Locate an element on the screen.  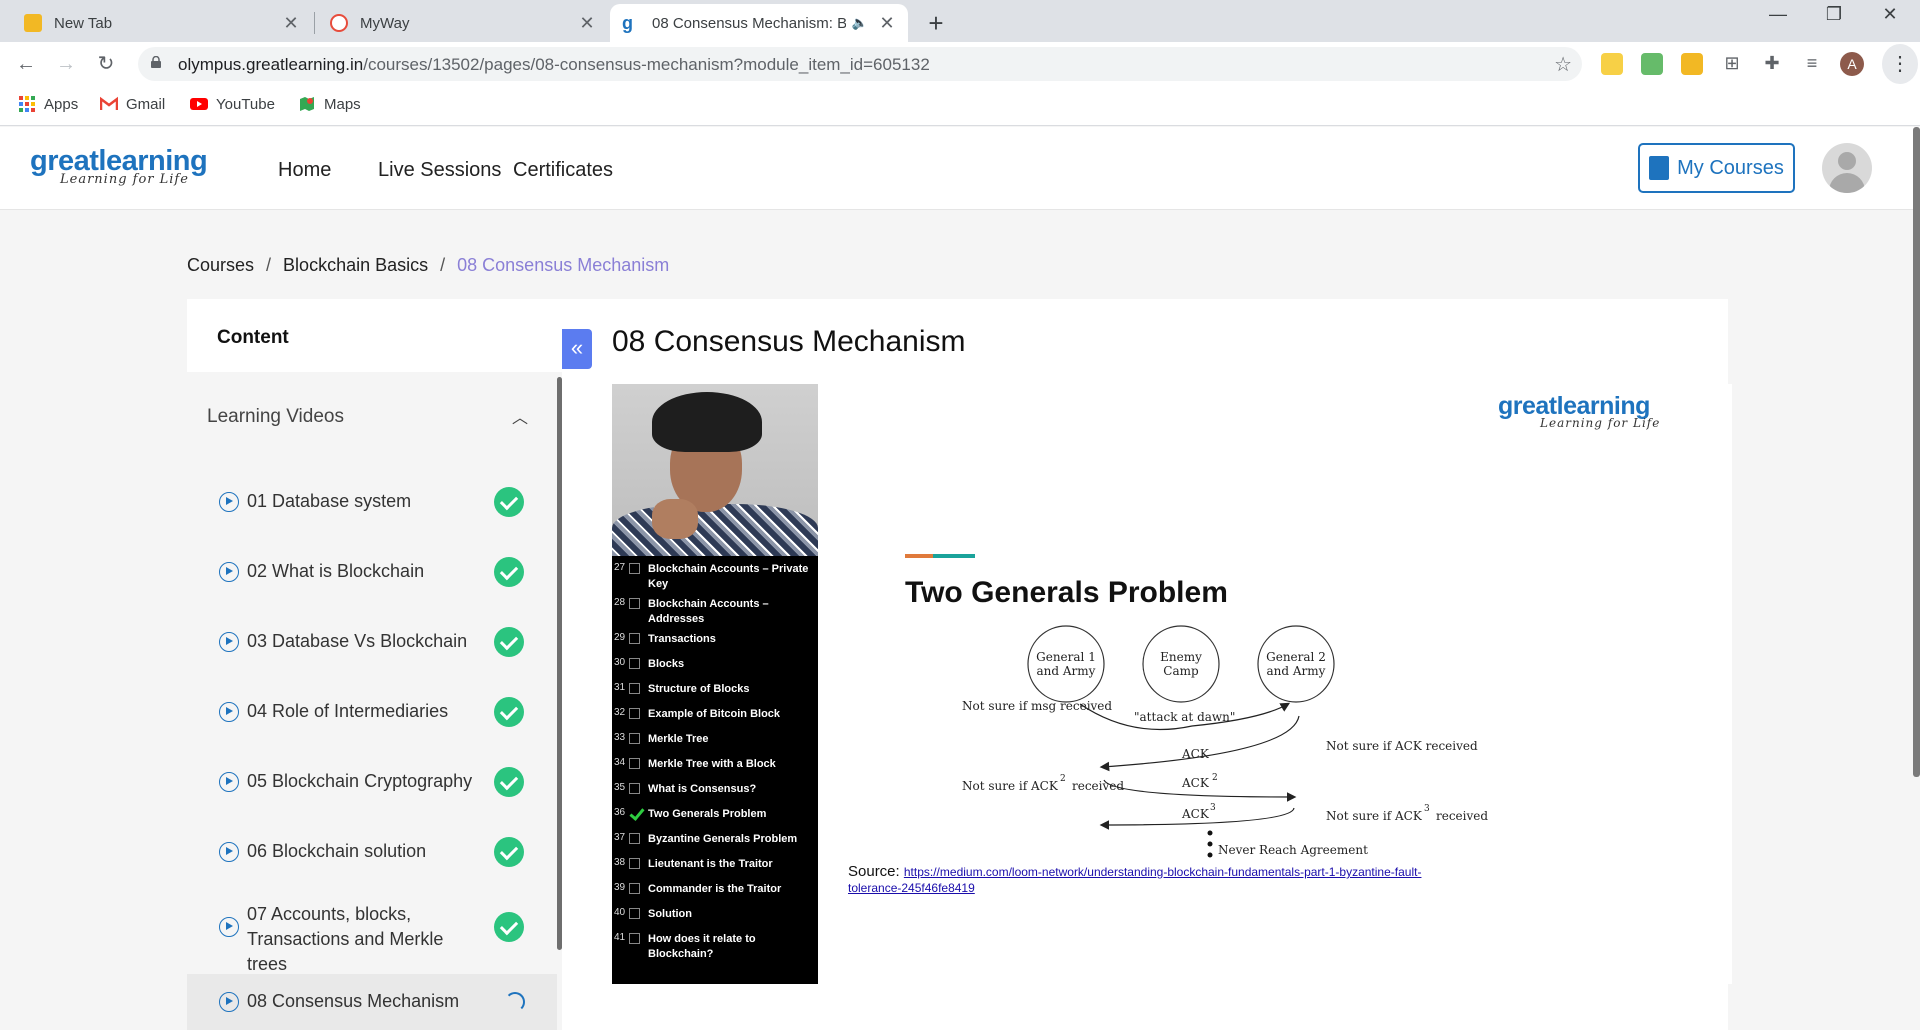
speaker-icon: 🔈 is located at coordinates (860, 23).